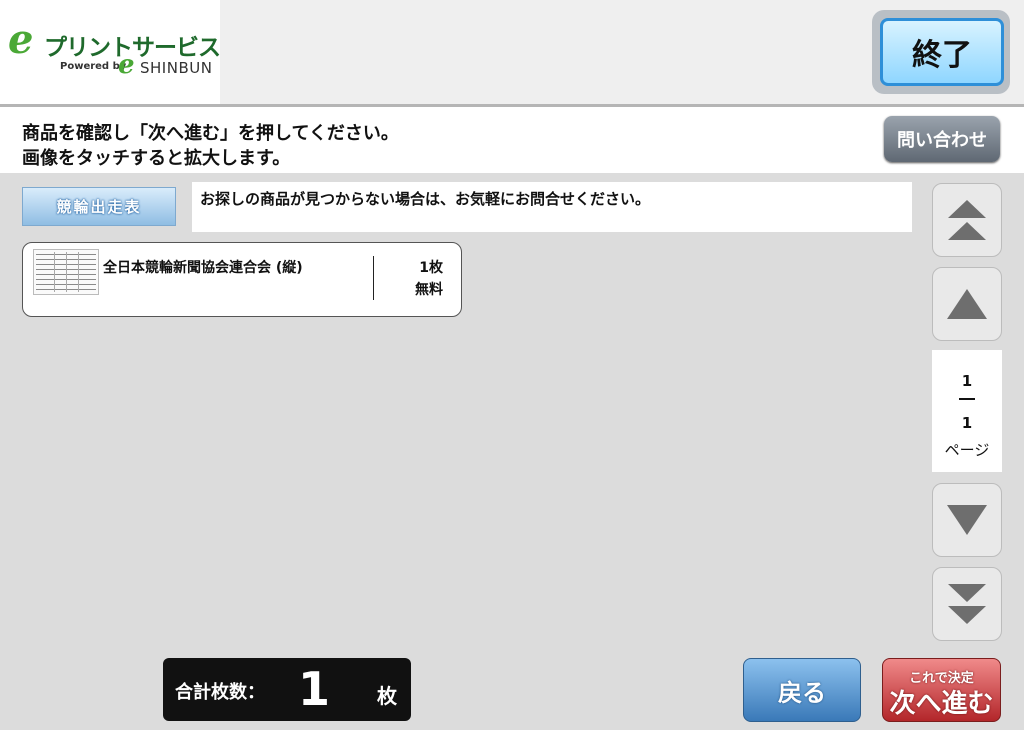 This screenshot has width=1024, height=730. What do you see at coordinates (967, 220) in the screenshot?
I see `scroll-top-button` at bounding box center [967, 220].